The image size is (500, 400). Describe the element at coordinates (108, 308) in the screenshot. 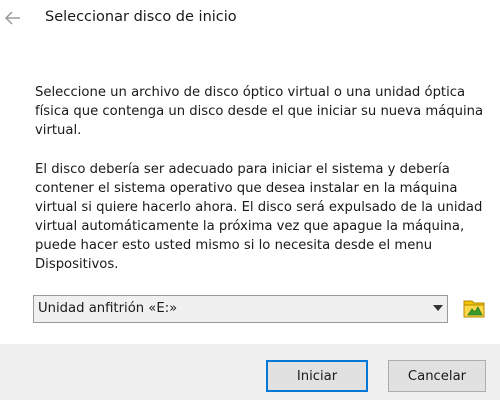

I see `disk-select-value: Unidad anfitrión «E:»` at that location.